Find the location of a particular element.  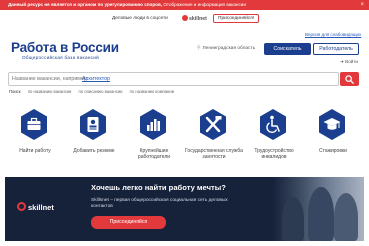

alert-text: Отображение и информация вакансии is located at coordinates (204, 4).